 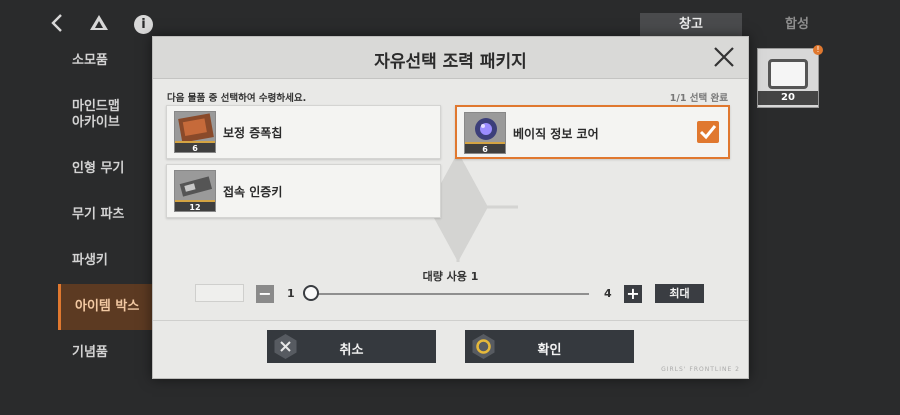 What do you see at coordinates (788, 98) in the screenshot?
I see `inventory-tile-count: 20` at bounding box center [788, 98].